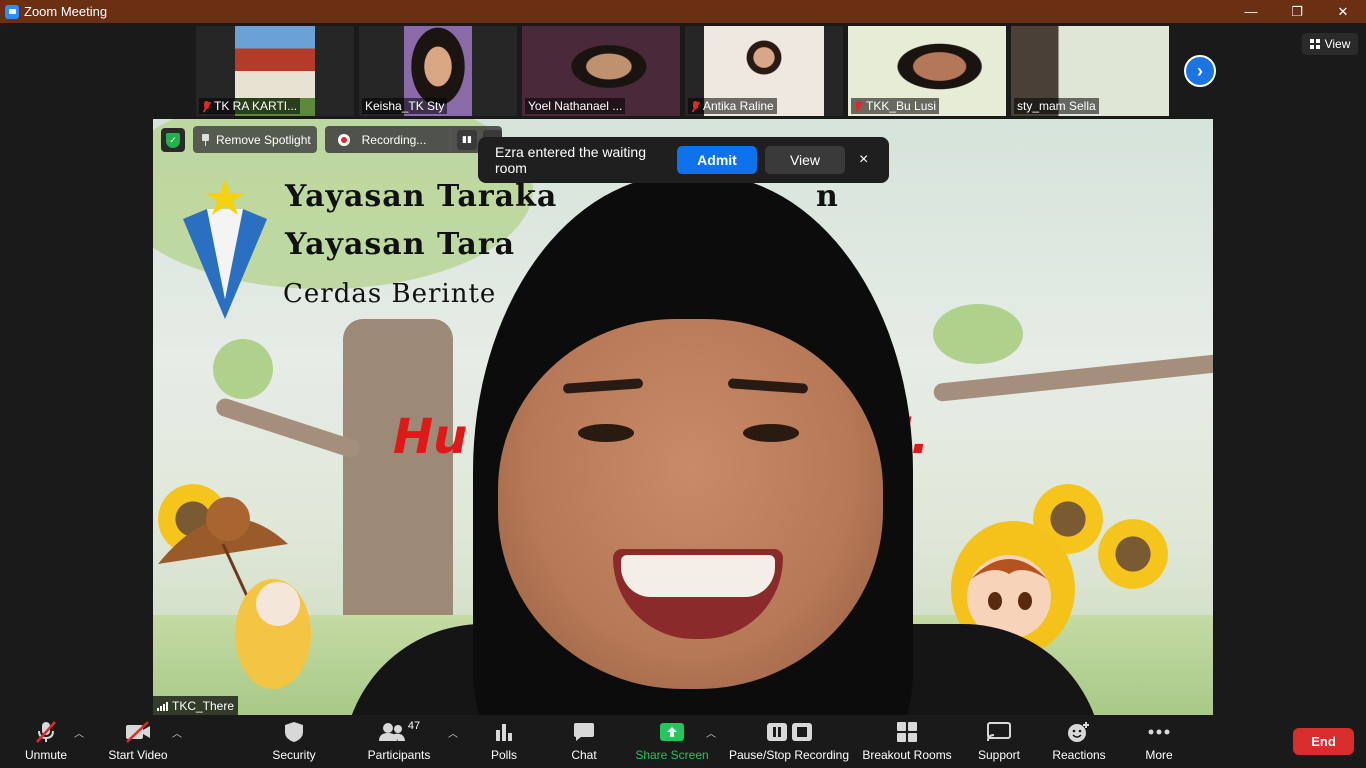 This screenshot has height=768, width=1366. What do you see at coordinates (173, 140) in the screenshot?
I see `encryption-shield-icon: ✓` at bounding box center [173, 140].